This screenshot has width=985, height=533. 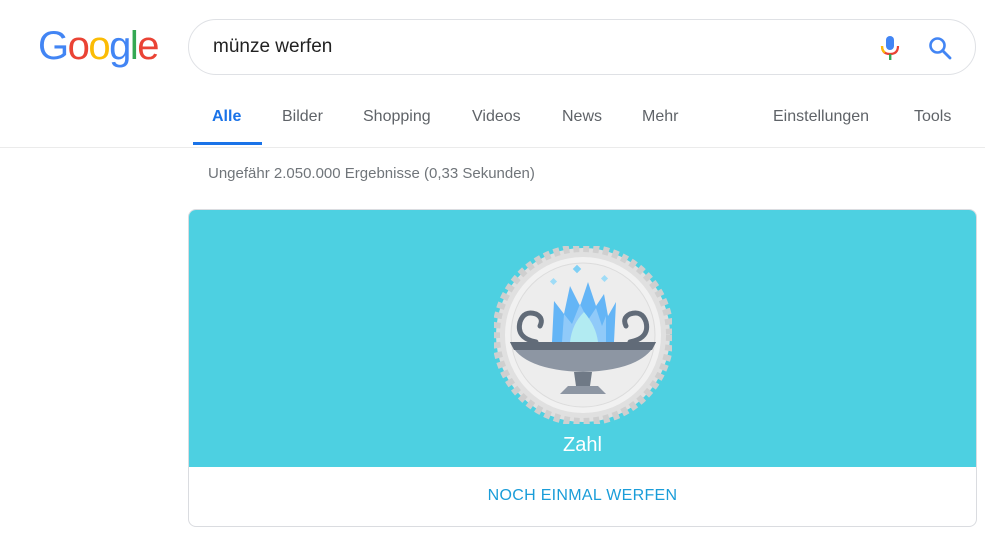 I want to click on divider, so click(x=492, y=147).